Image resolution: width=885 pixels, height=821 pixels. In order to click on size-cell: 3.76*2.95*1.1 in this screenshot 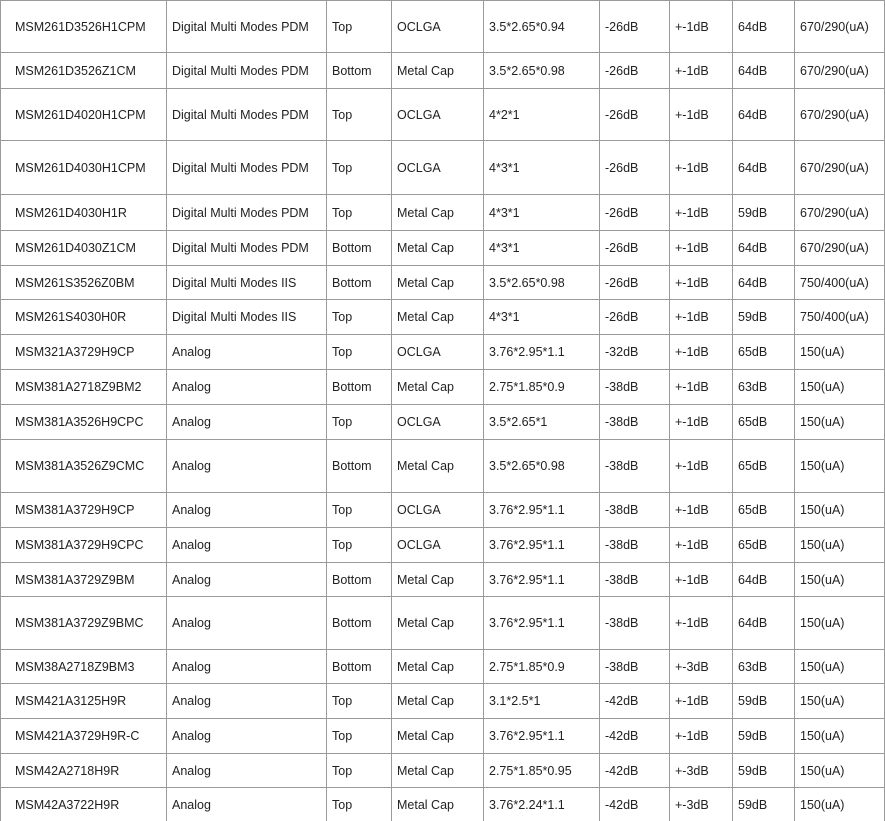, I will do `click(541, 510)`.